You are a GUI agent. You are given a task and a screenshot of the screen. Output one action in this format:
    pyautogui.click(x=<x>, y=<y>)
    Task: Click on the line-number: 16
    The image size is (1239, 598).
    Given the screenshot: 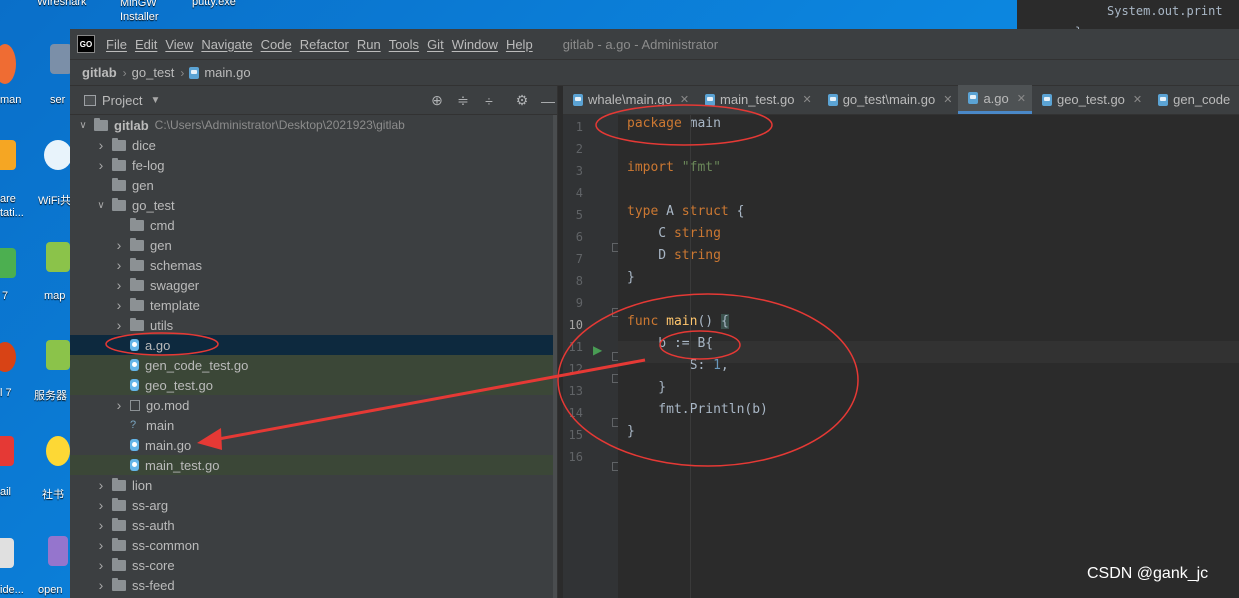 What is the action you would take?
    pyautogui.click(x=575, y=457)
    